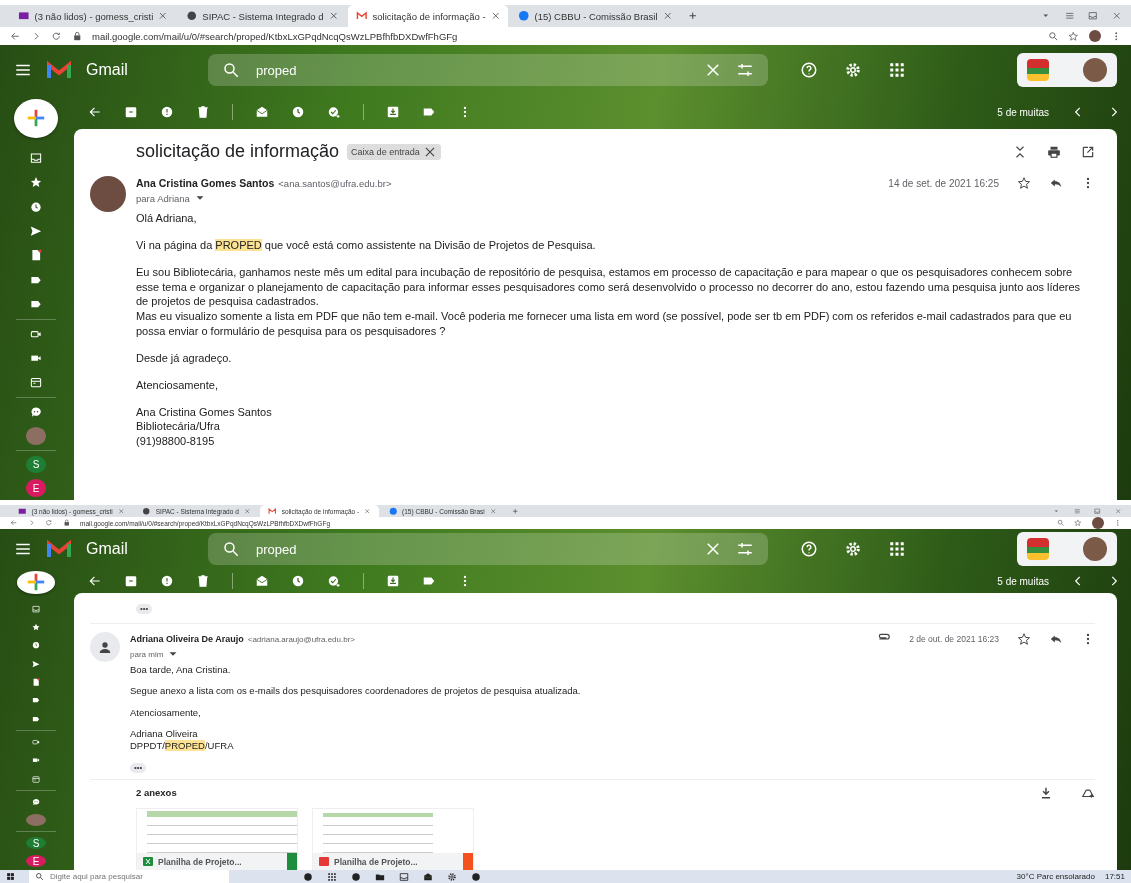  What do you see at coordinates (144, 609) in the screenshot?
I see `collapsed-messages-button: •••` at bounding box center [144, 609].